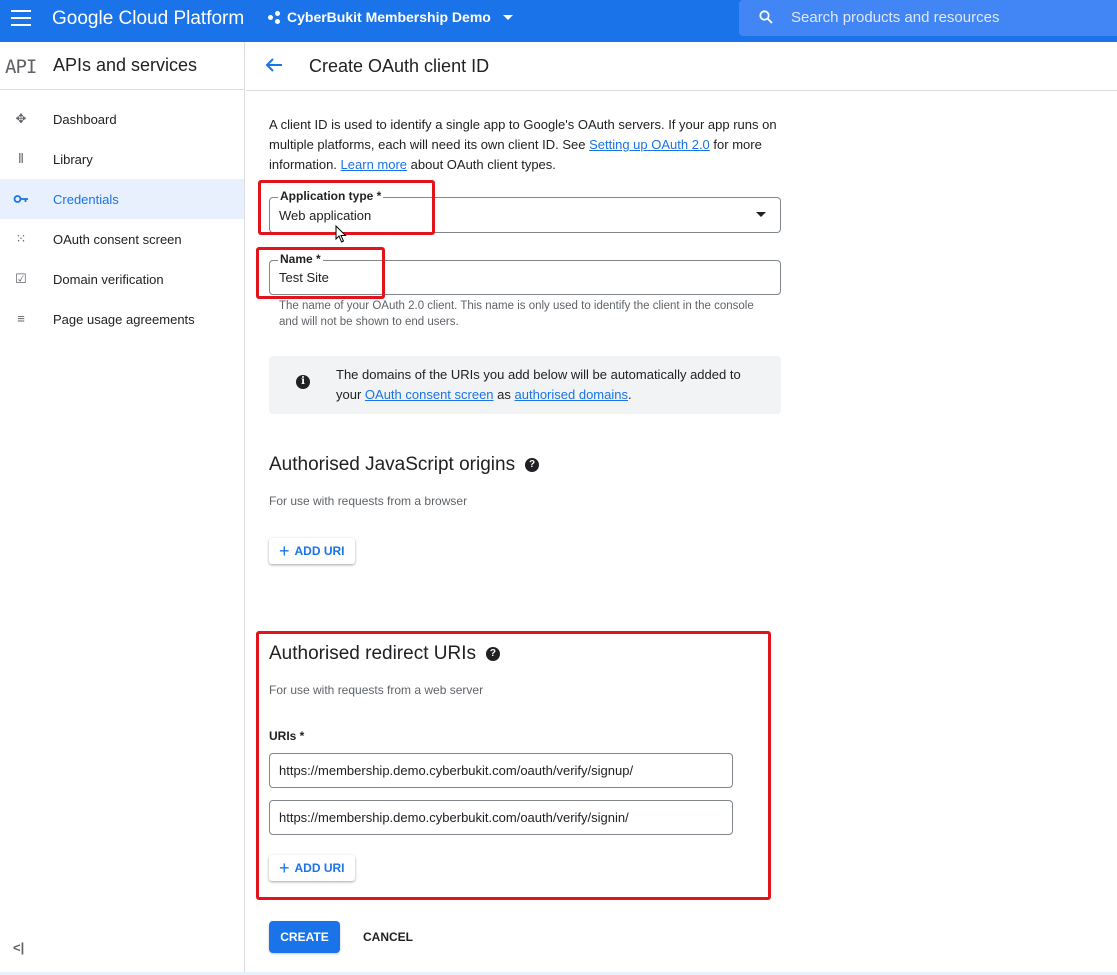 The height and width of the screenshot is (975, 1117). Describe the element at coordinates (341, 234) in the screenshot. I see `mouse-cursor-icon` at that location.